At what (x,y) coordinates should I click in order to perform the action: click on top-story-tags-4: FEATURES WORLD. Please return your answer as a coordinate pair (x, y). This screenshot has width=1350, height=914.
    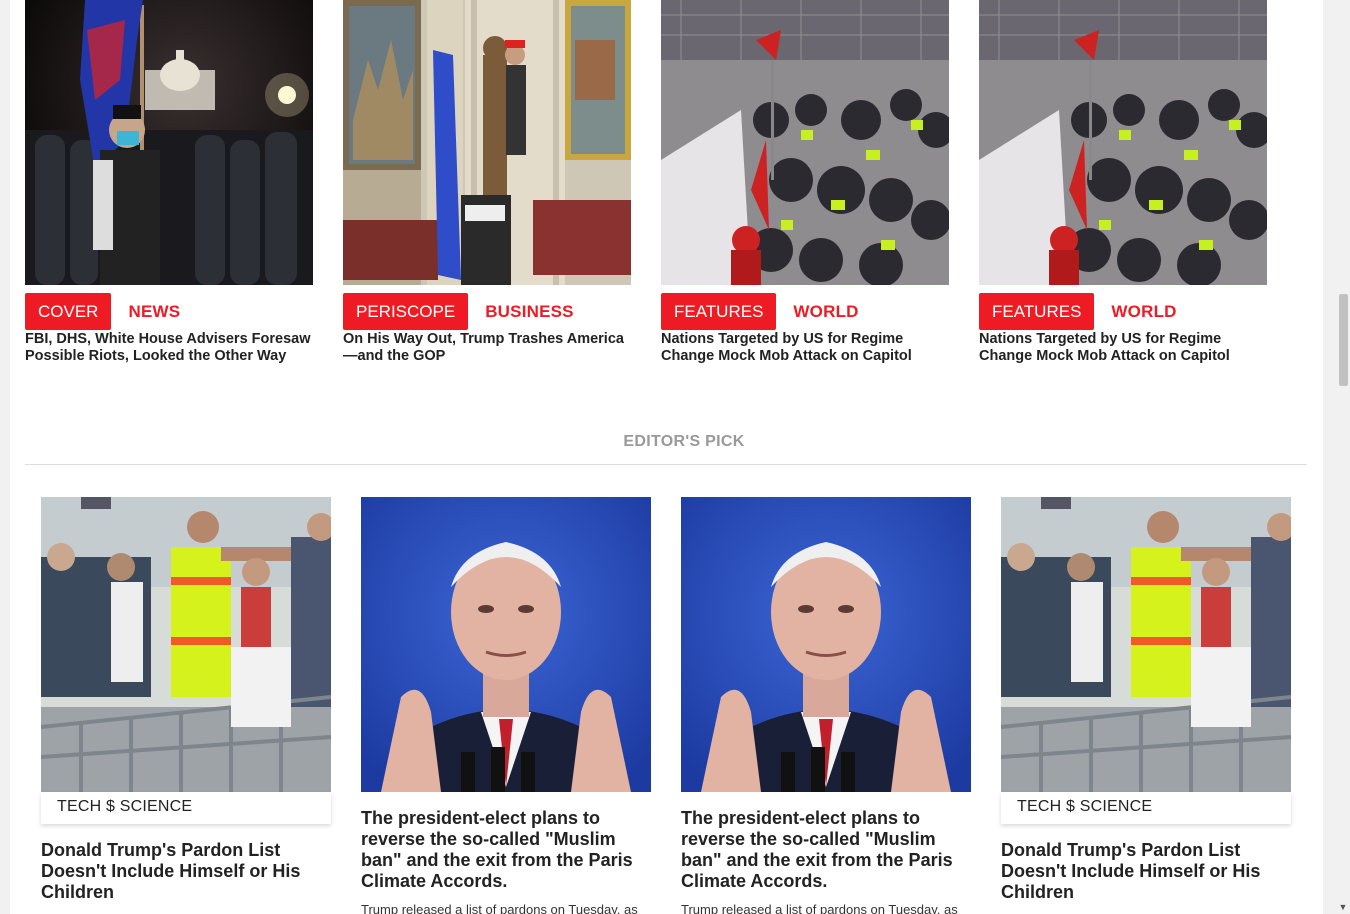
    Looking at the image, I should click on (1078, 311).